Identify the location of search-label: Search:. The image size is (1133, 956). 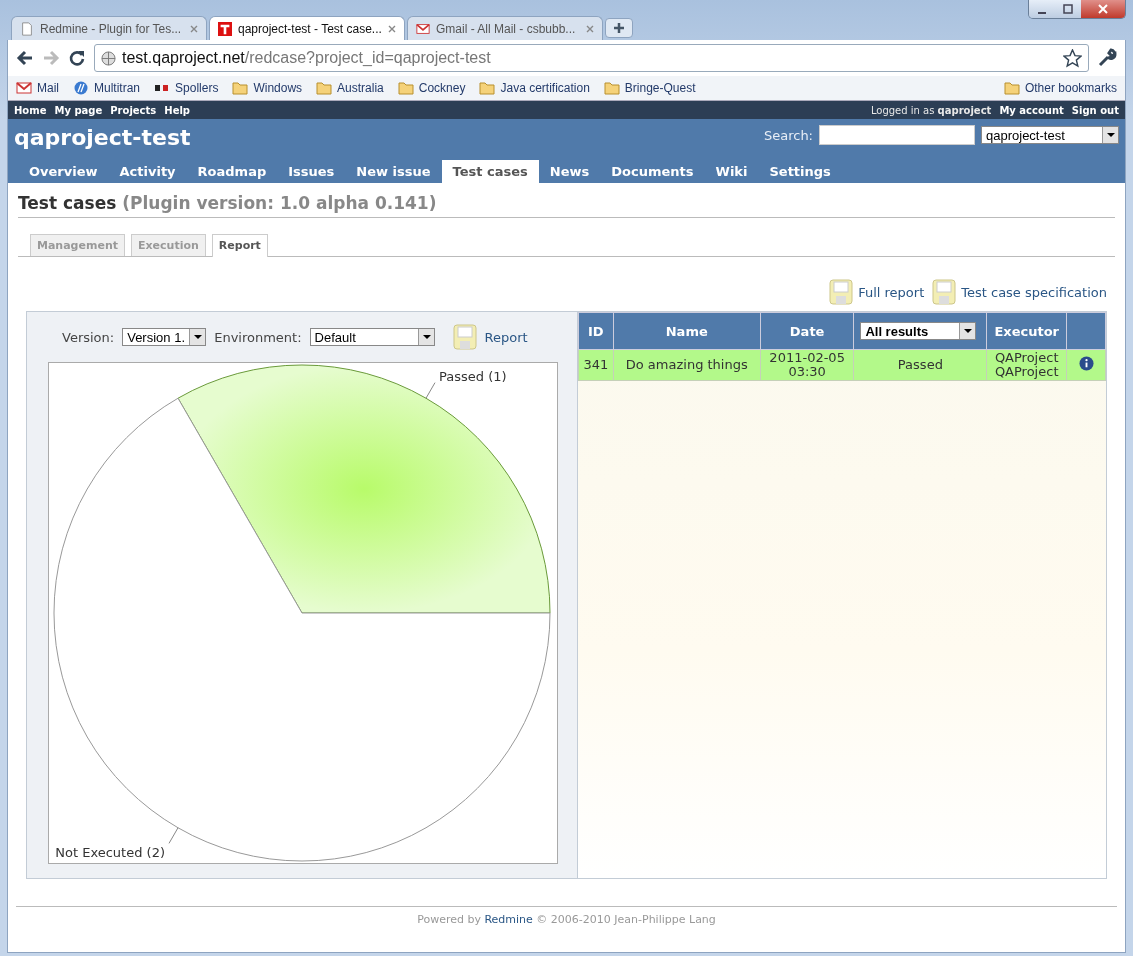
(788, 135).